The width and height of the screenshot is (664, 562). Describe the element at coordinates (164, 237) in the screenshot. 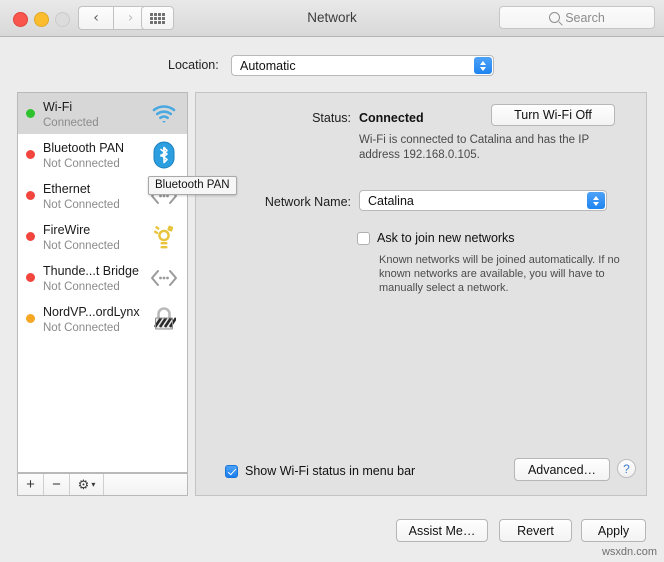

I see `firewire-icon` at that location.